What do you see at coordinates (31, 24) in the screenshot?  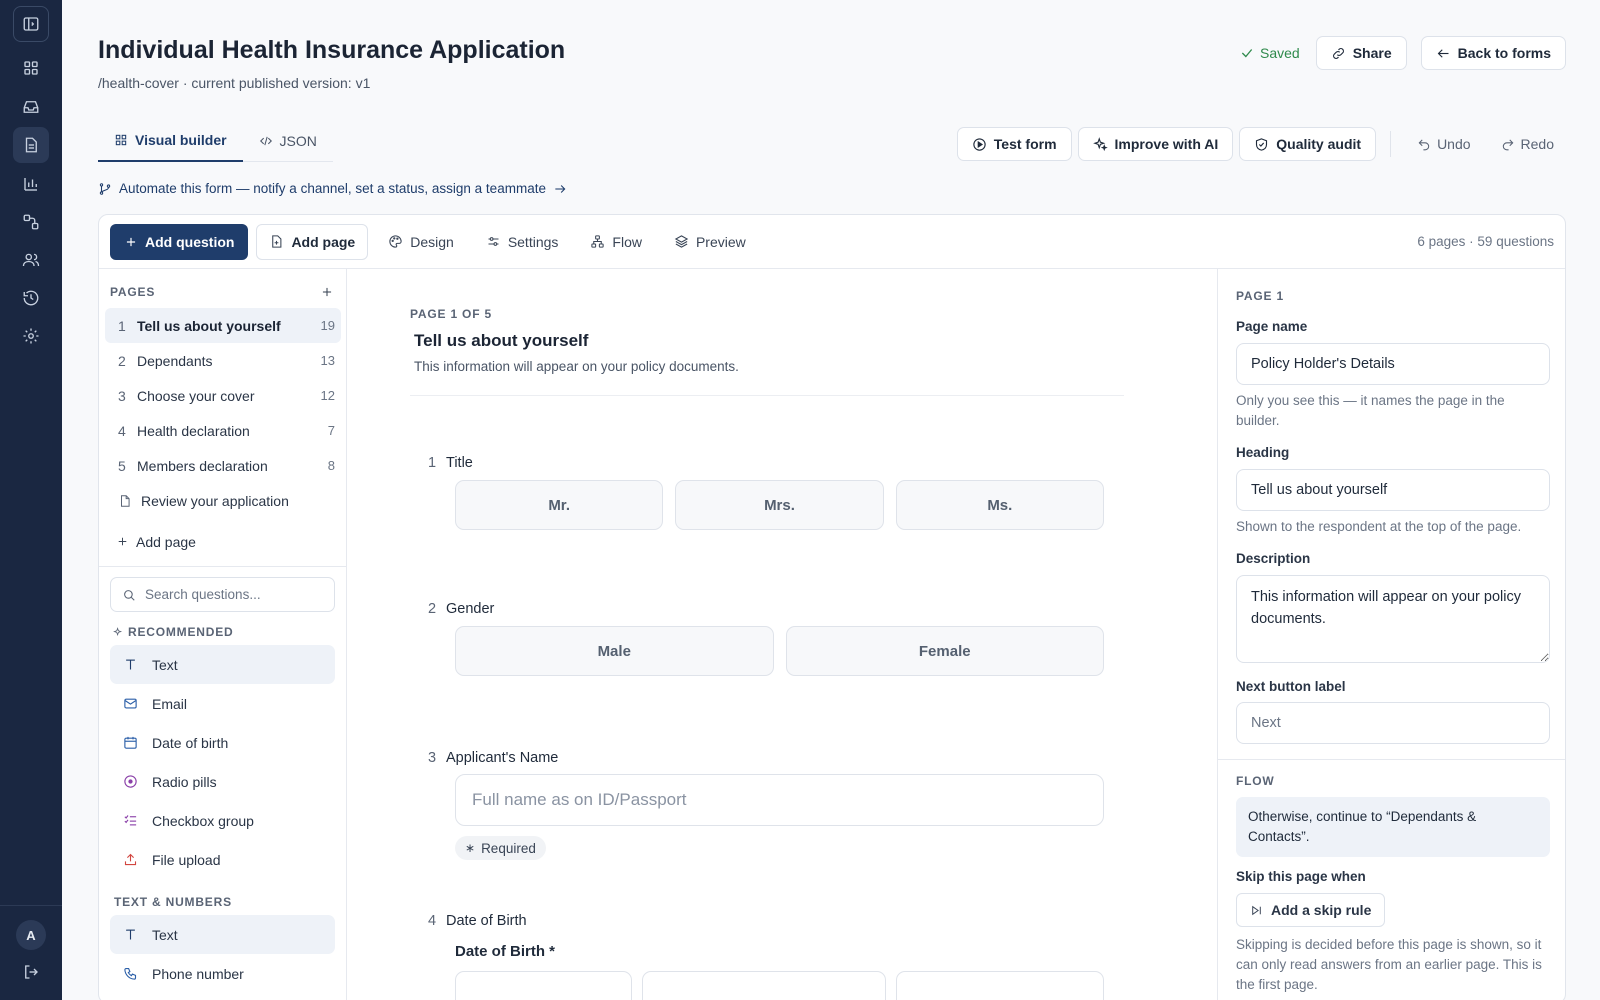 I see `sidebar-toggle-icon` at bounding box center [31, 24].